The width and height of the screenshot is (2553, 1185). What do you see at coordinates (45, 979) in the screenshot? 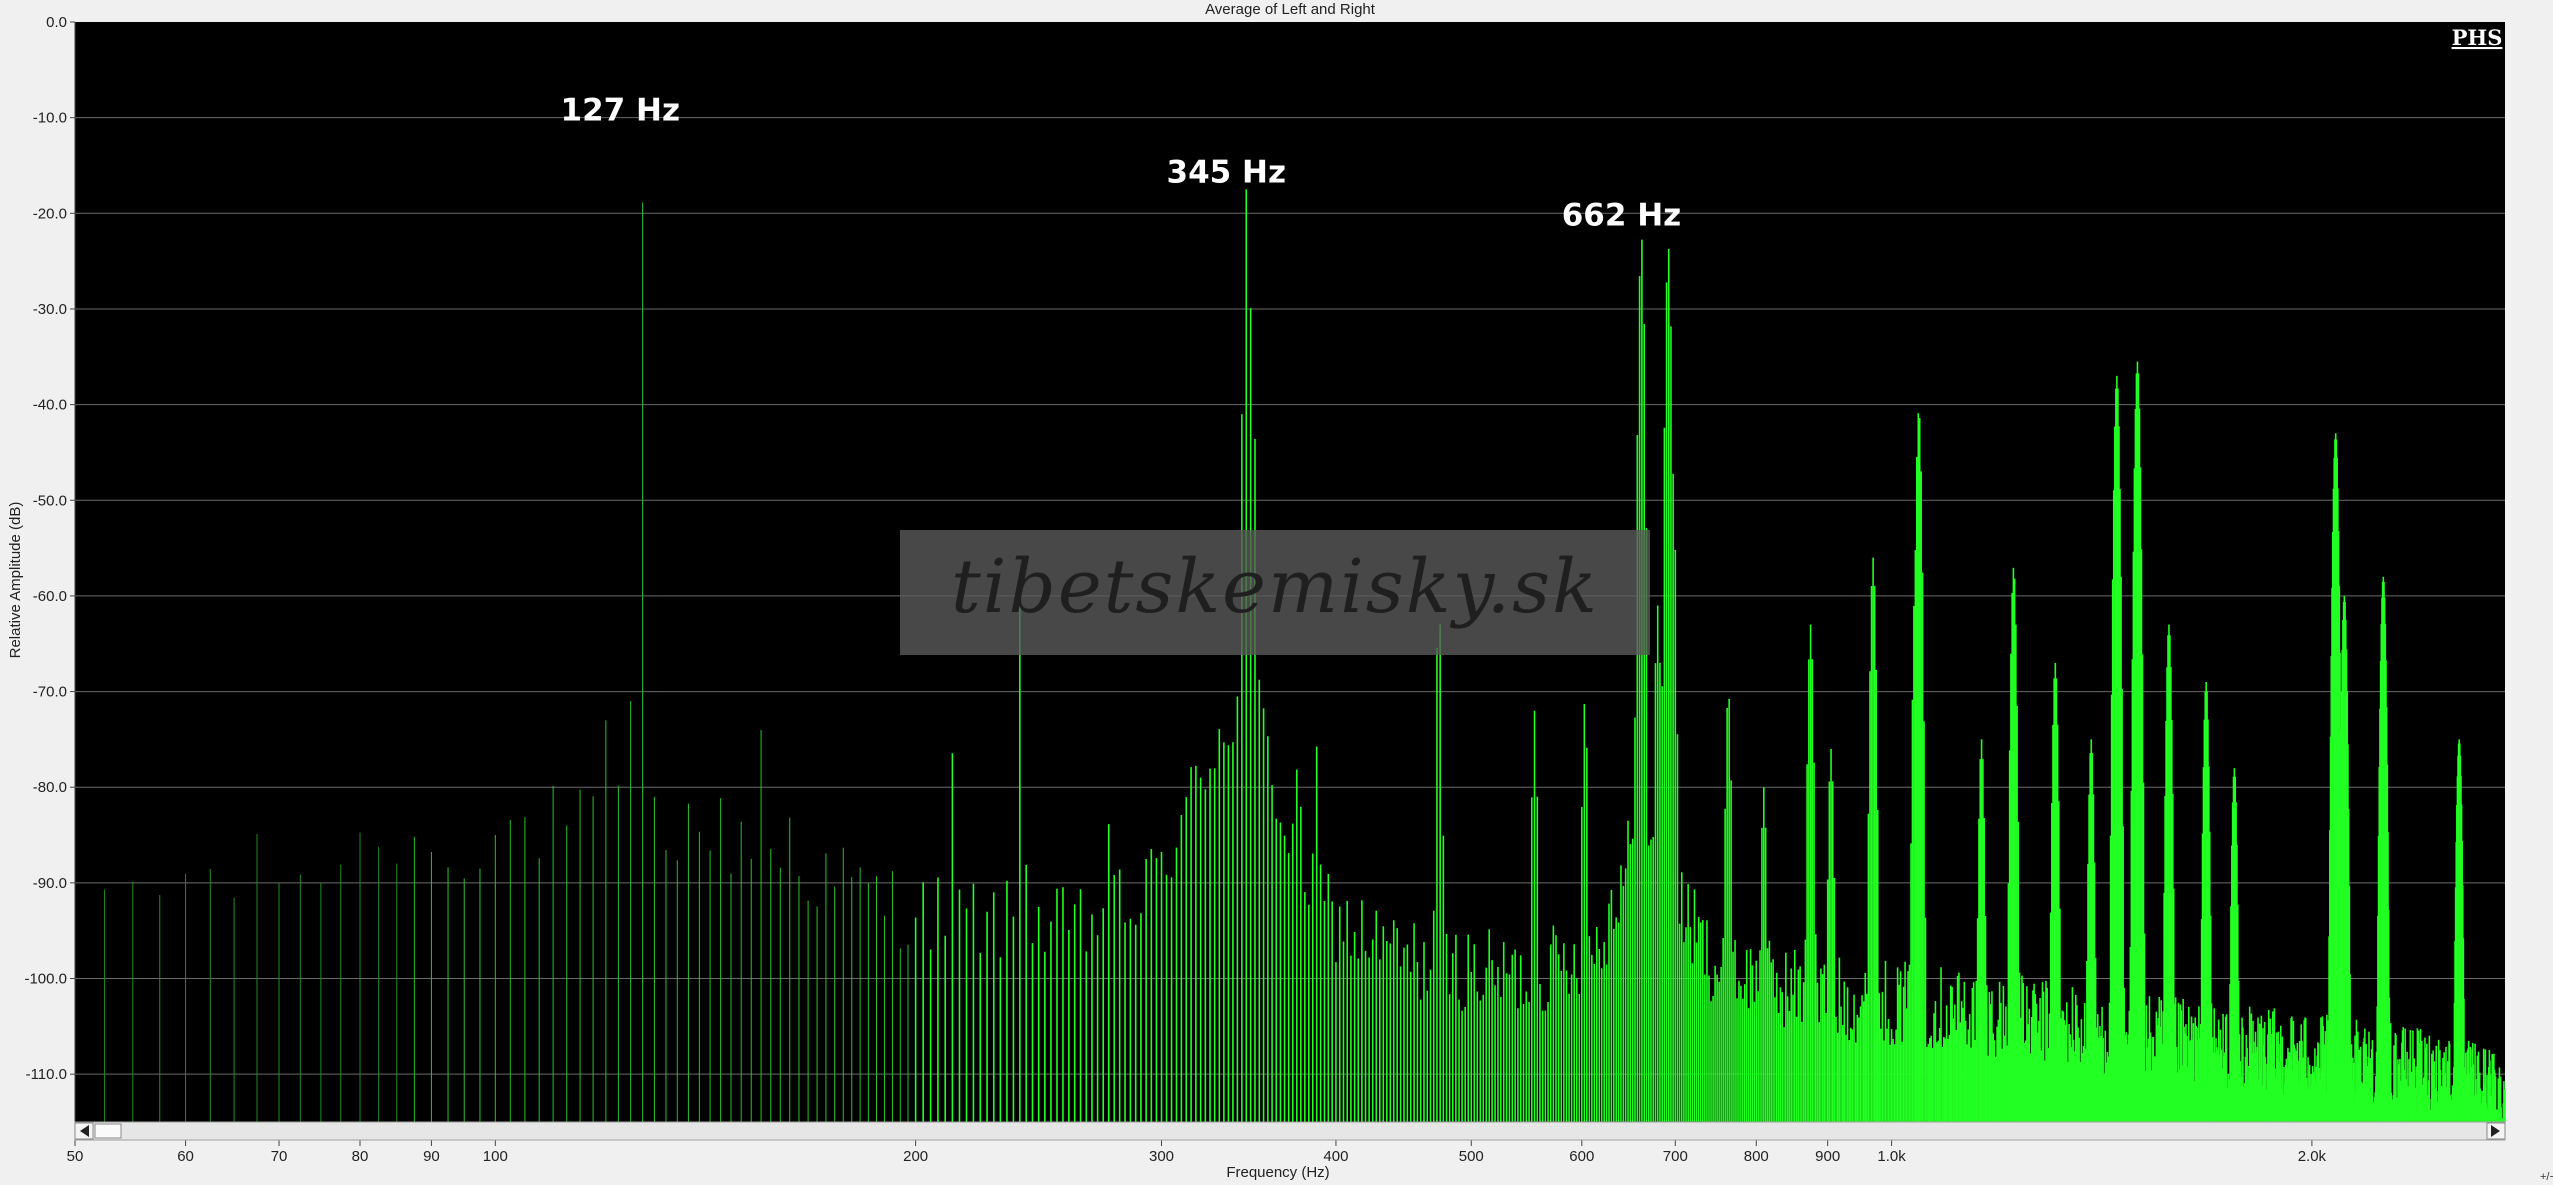
I see `y-tick-label: -100.0` at bounding box center [45, 979].